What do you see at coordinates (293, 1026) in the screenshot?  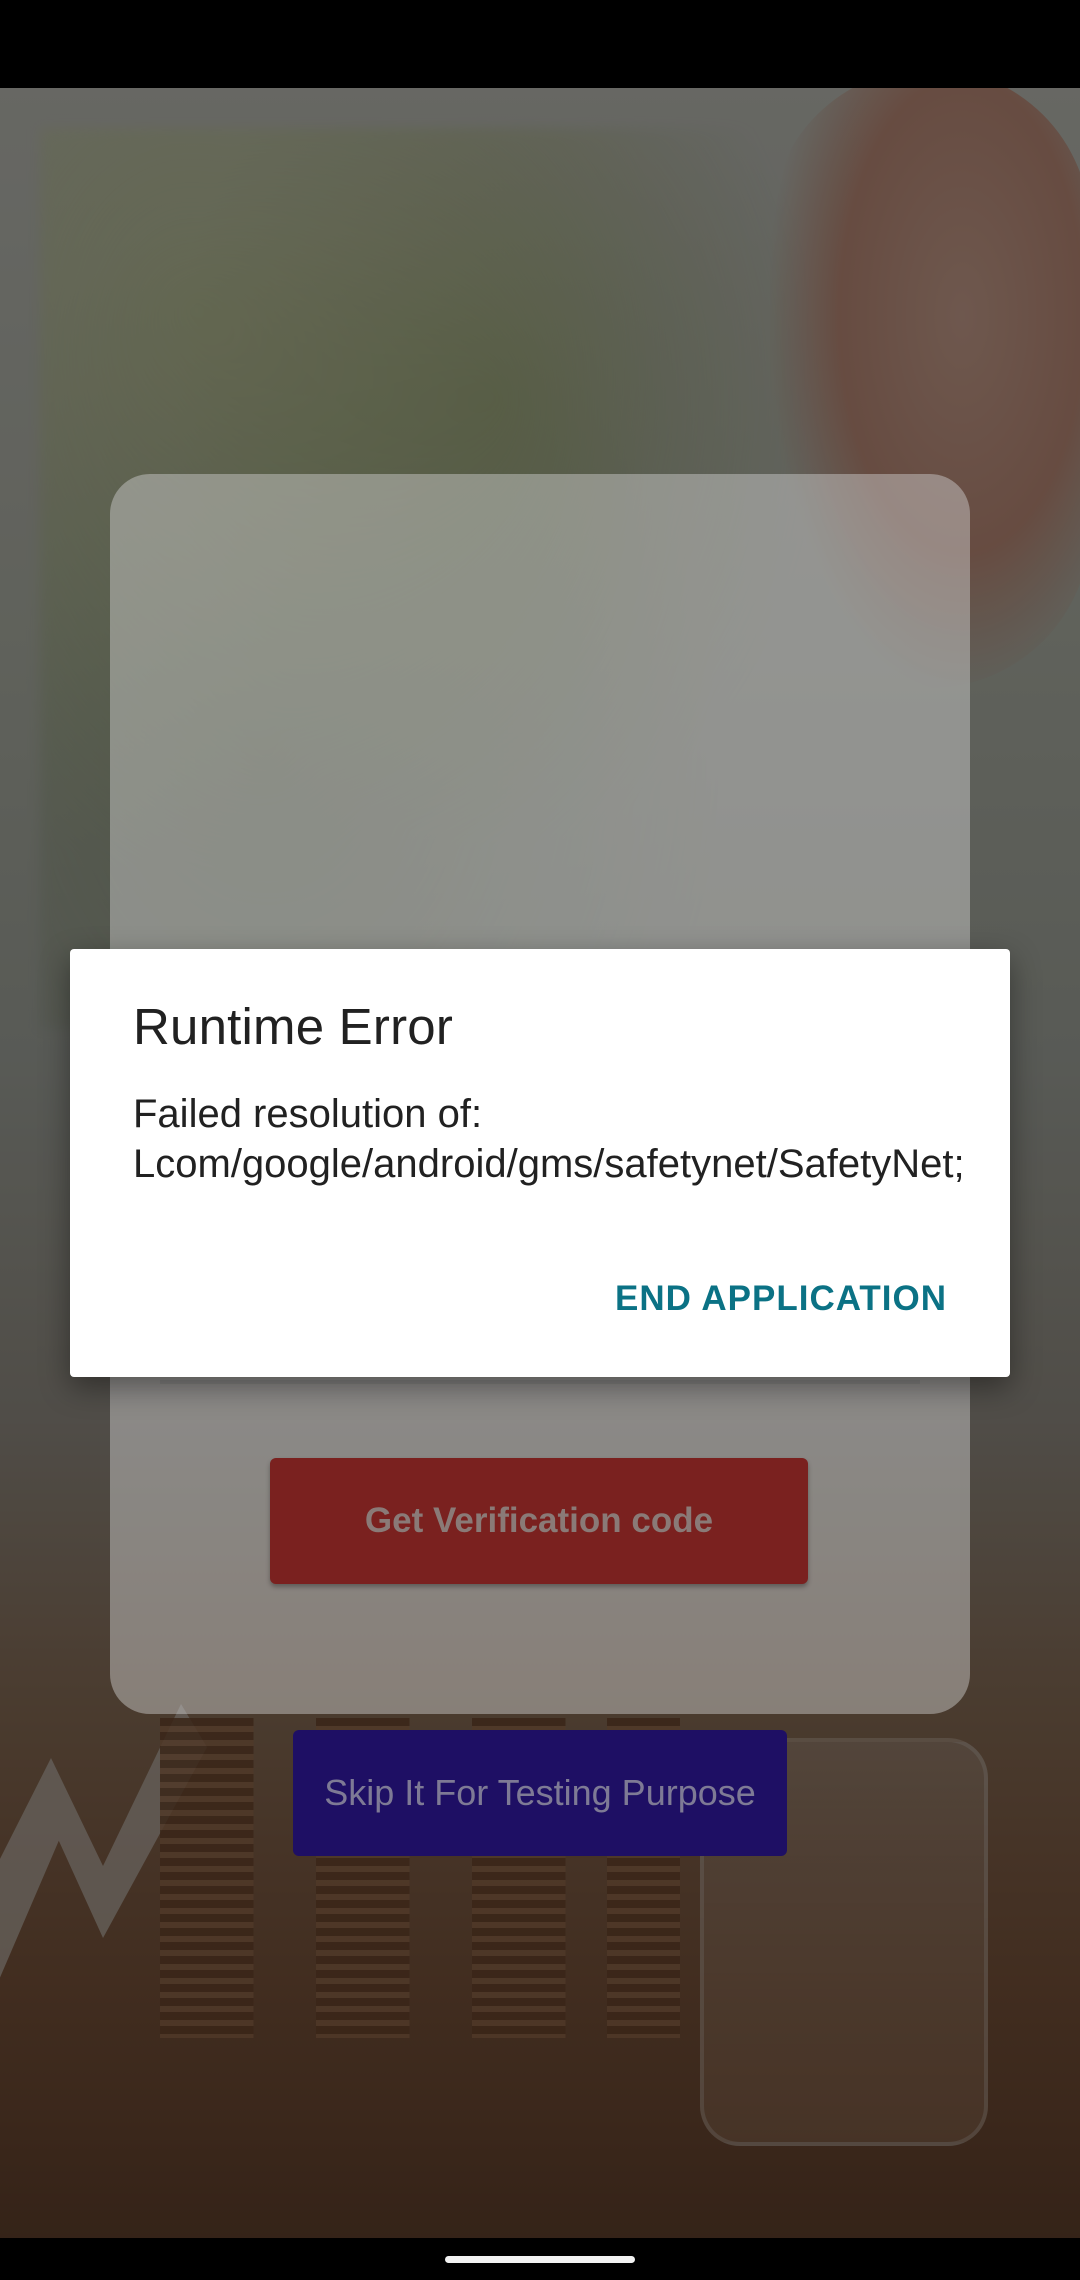 I see `dialog-title: Runtime Error` at bounding box center [293, 1026].